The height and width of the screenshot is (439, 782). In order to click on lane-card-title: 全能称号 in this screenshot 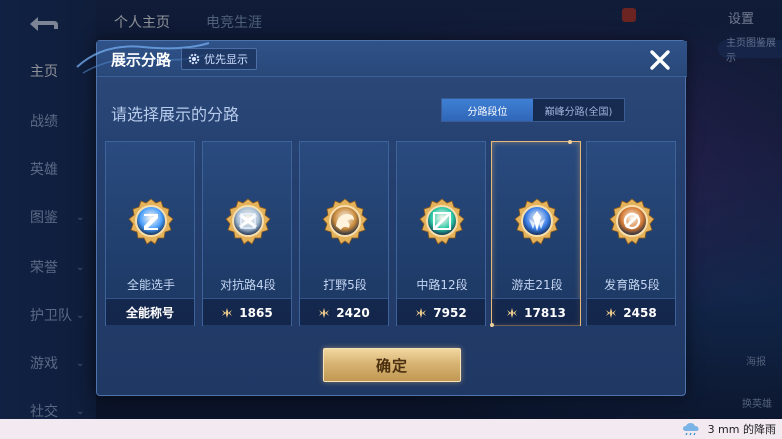, I will do `click(149, 313)`.